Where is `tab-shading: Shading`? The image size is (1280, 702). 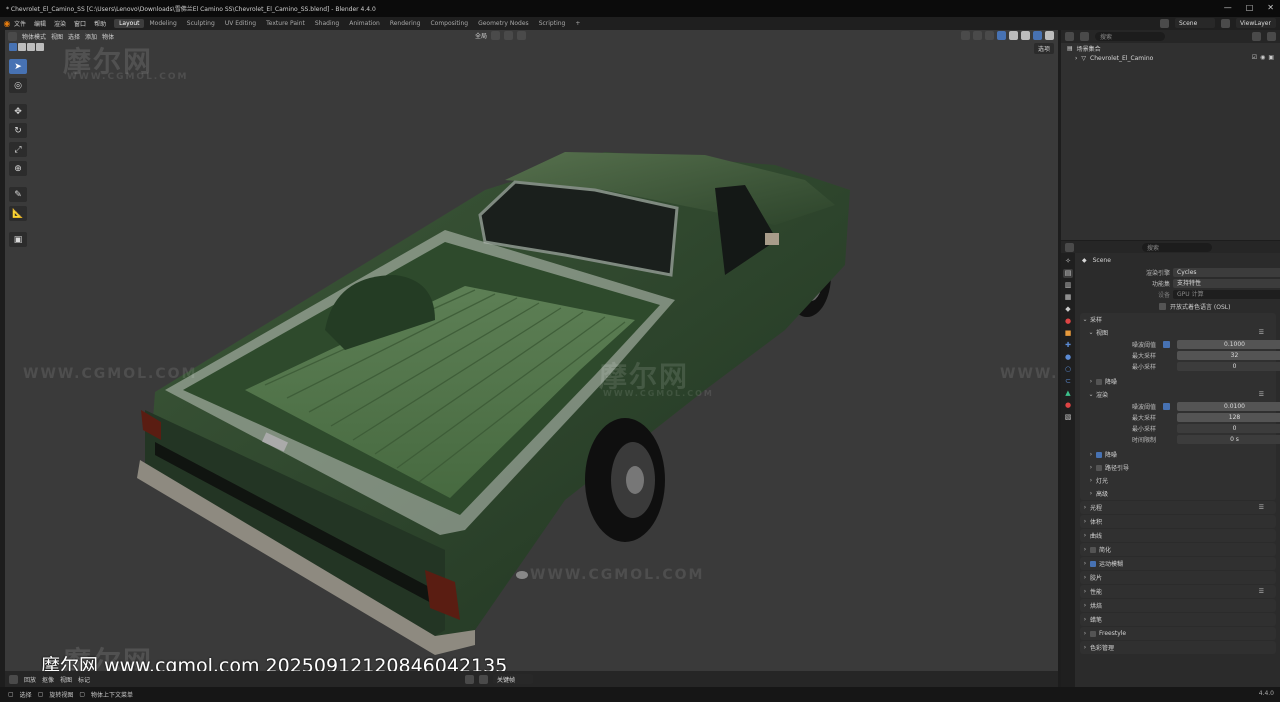 tab-shading: Shading is located at coordinates (327, 23).